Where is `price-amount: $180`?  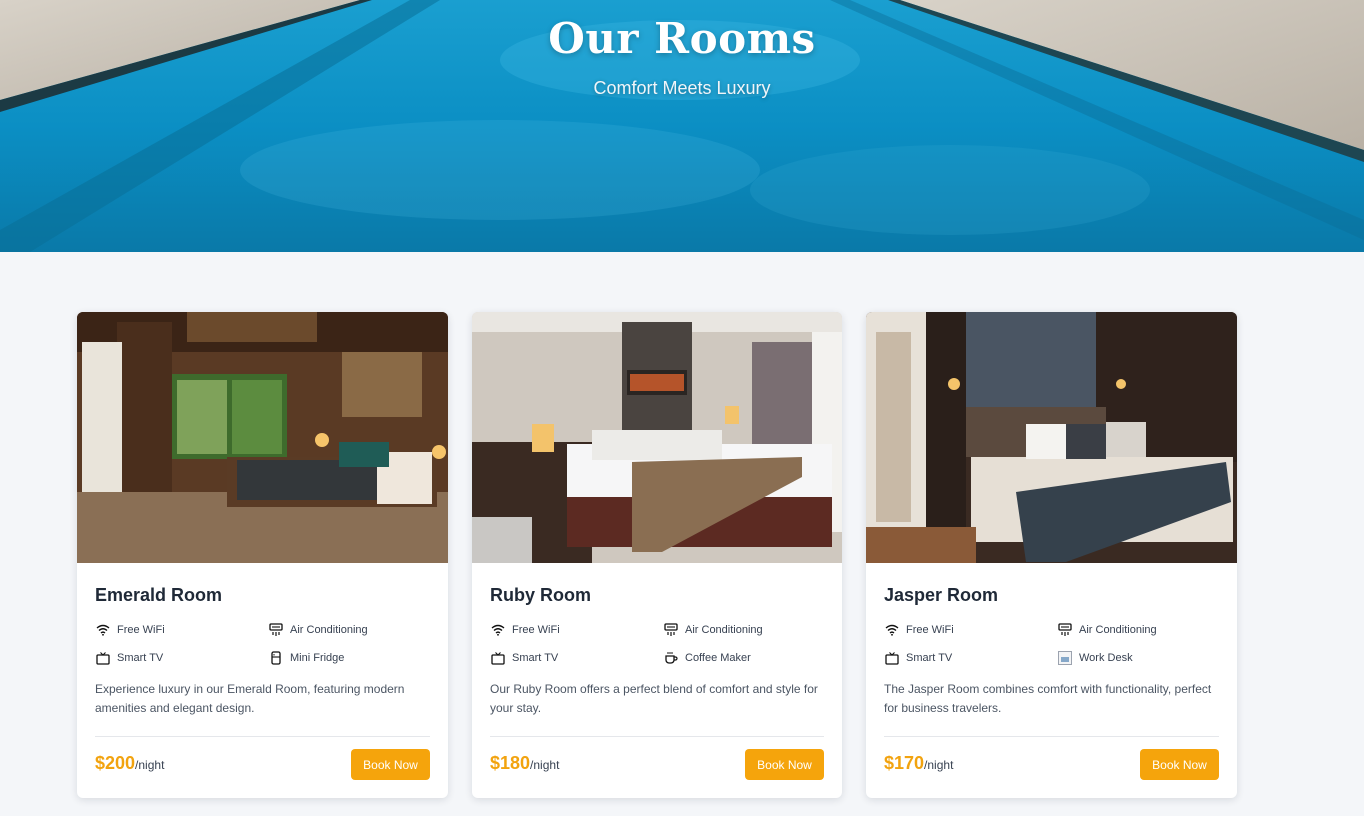 price-amount: $180 is located at coordinates (510, 763).